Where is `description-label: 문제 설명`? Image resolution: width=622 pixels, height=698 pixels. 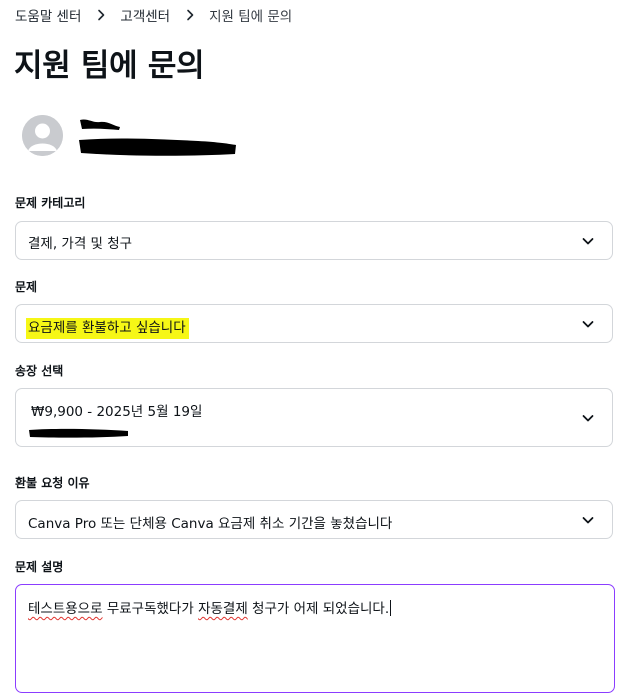 description-label: 문제 설명 is located at coordinates (39, 567).